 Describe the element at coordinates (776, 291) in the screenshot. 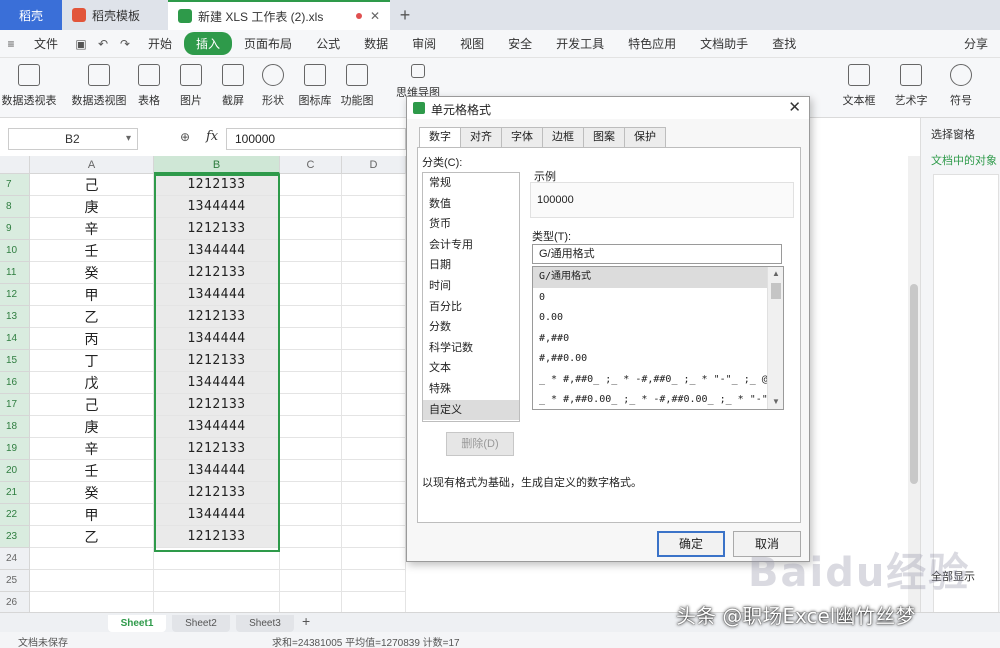

I see `scroll-thumb` at that location.